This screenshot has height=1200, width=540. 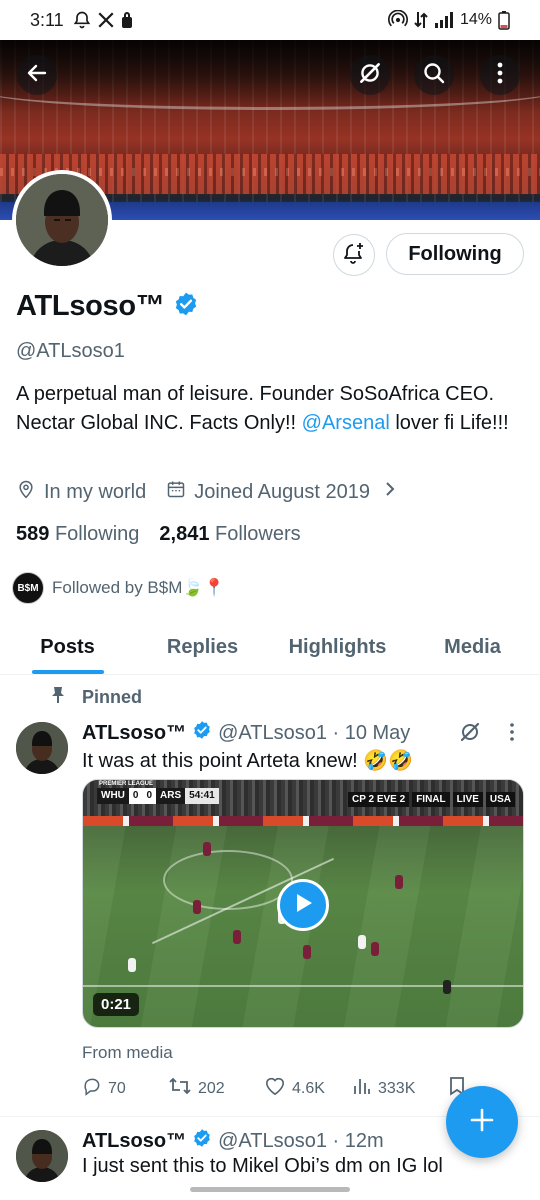 I want to click on bio-mention-link: @Arsenal, so click(x=346, y=423).